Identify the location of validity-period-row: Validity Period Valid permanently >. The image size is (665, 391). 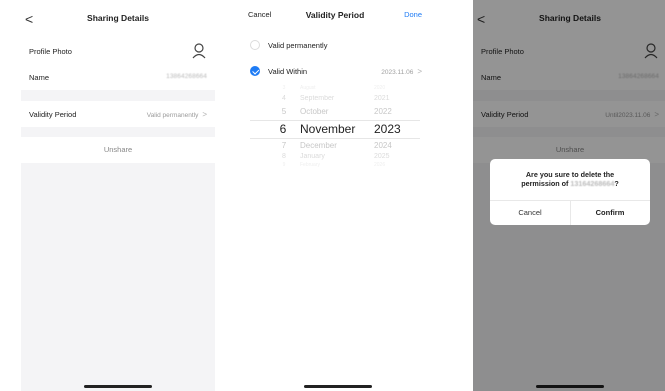
(118, 114).